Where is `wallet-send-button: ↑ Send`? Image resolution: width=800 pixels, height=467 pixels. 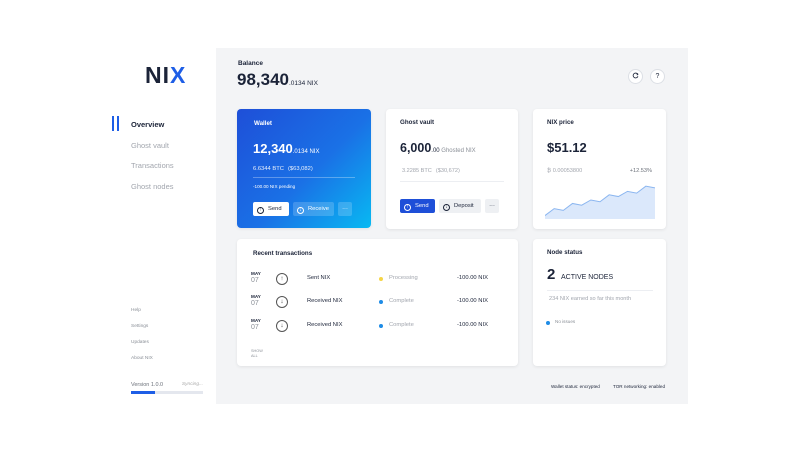
wallet-send-button: ↑ Send is located at coordinates (271, 209).